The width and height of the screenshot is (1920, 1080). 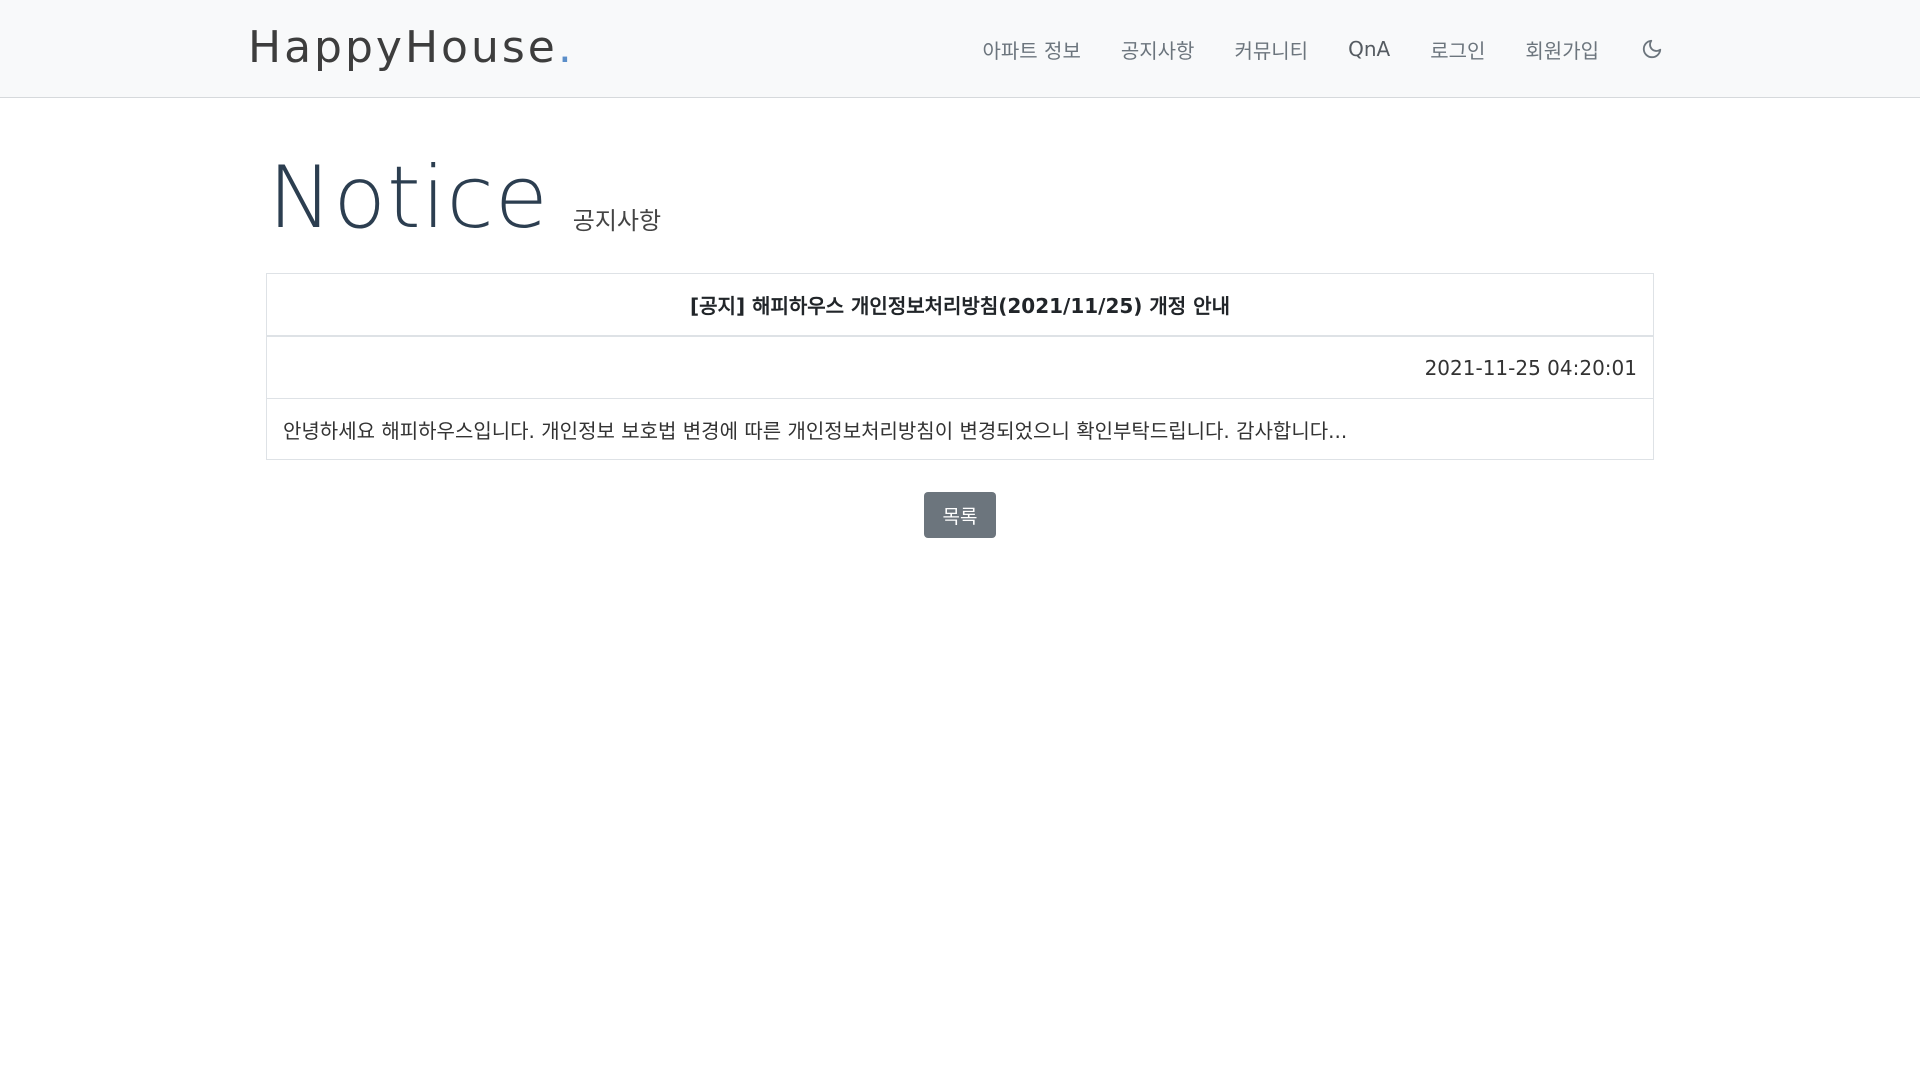 I want to click on notice-title: [공지] 해피하우스 개인정보처리방침(2021/11/25) 개정 안내, so click(x=960, y=305).